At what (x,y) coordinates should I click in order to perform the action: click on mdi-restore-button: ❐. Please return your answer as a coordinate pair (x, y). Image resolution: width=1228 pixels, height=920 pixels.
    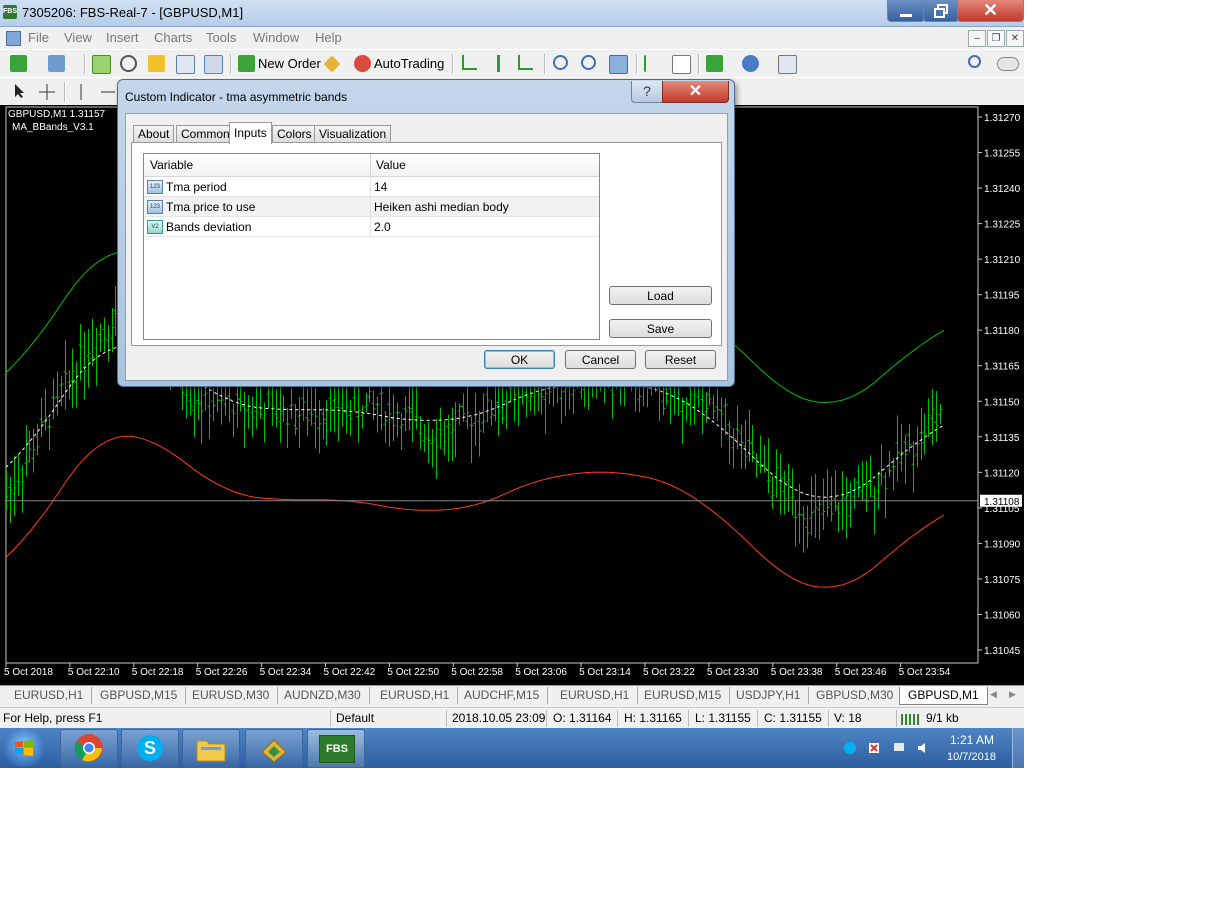
    Looking at the image, I should click on (996, 38).